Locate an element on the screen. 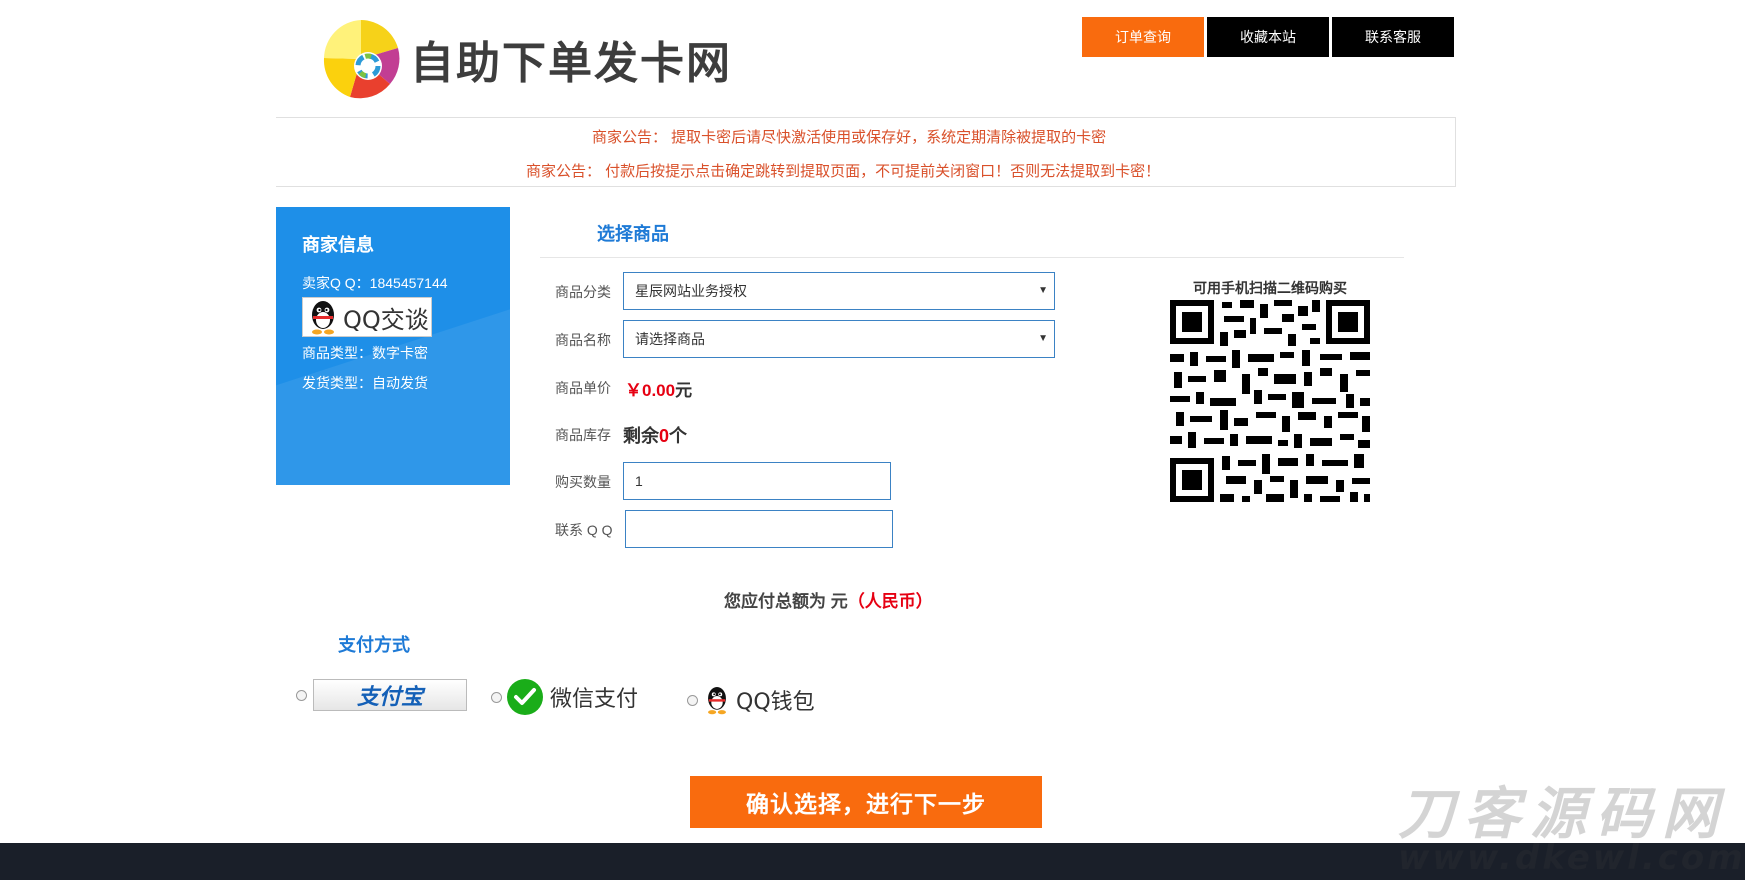  qqwallet-label: QQ钱包 is located at coordinates (775, 702).